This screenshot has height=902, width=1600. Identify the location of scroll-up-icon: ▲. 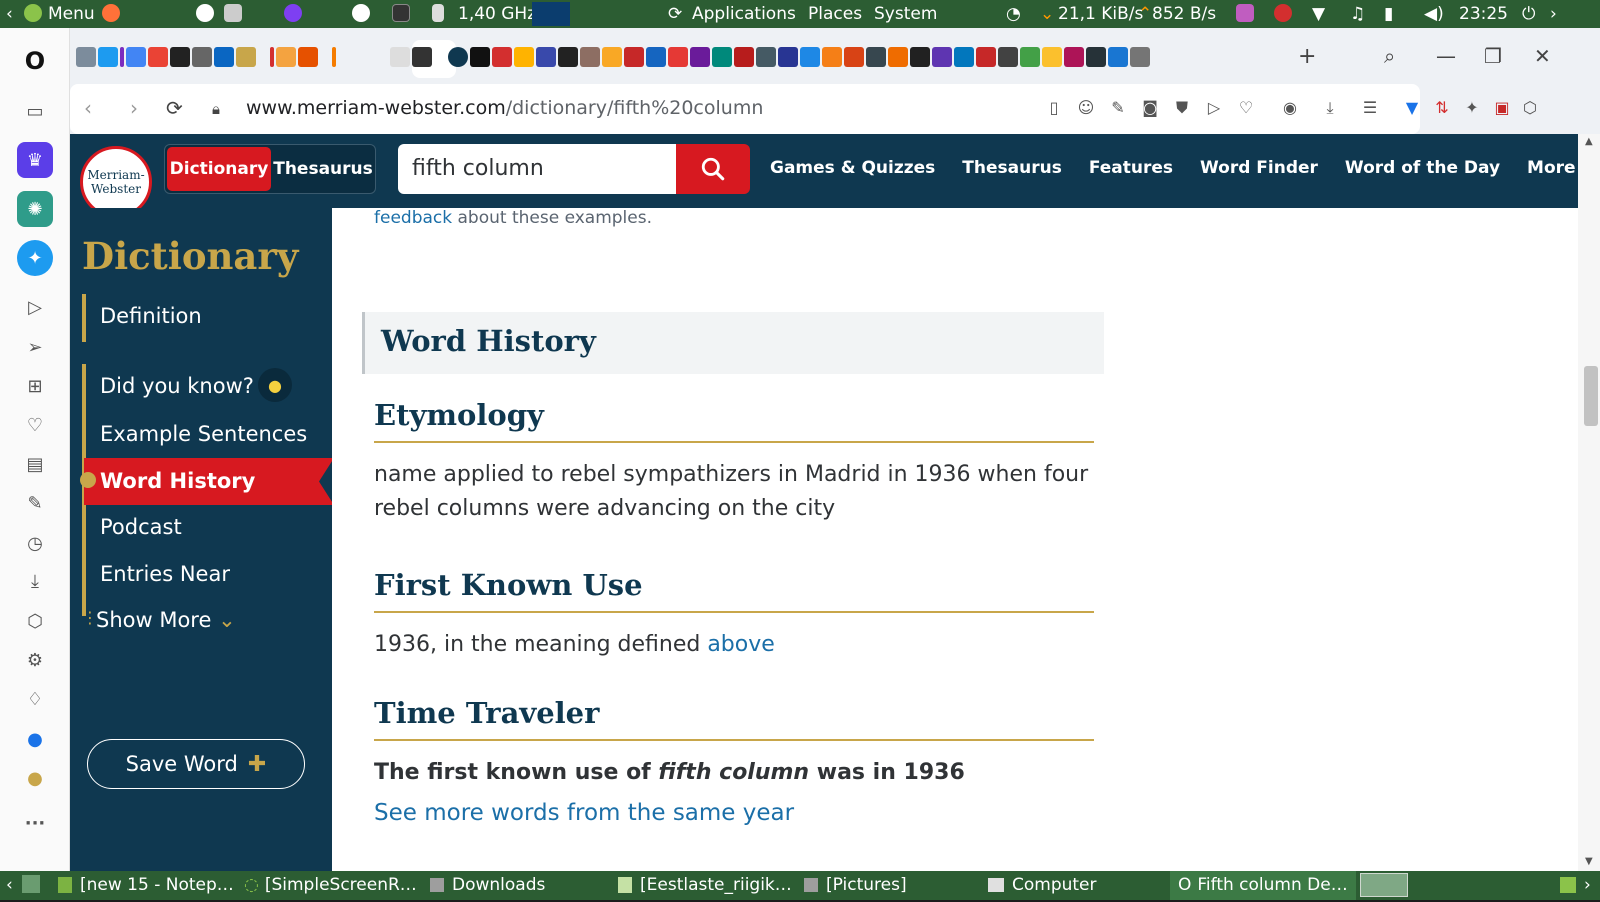
(1589, 141).